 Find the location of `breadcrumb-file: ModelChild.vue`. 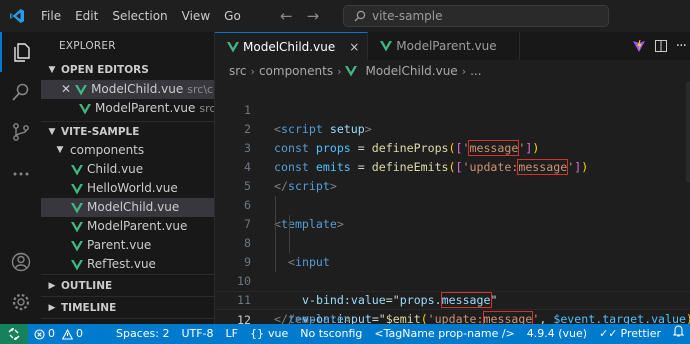

breadcrumb-file: ModelChild.vue is located at coordinates (411, 71).